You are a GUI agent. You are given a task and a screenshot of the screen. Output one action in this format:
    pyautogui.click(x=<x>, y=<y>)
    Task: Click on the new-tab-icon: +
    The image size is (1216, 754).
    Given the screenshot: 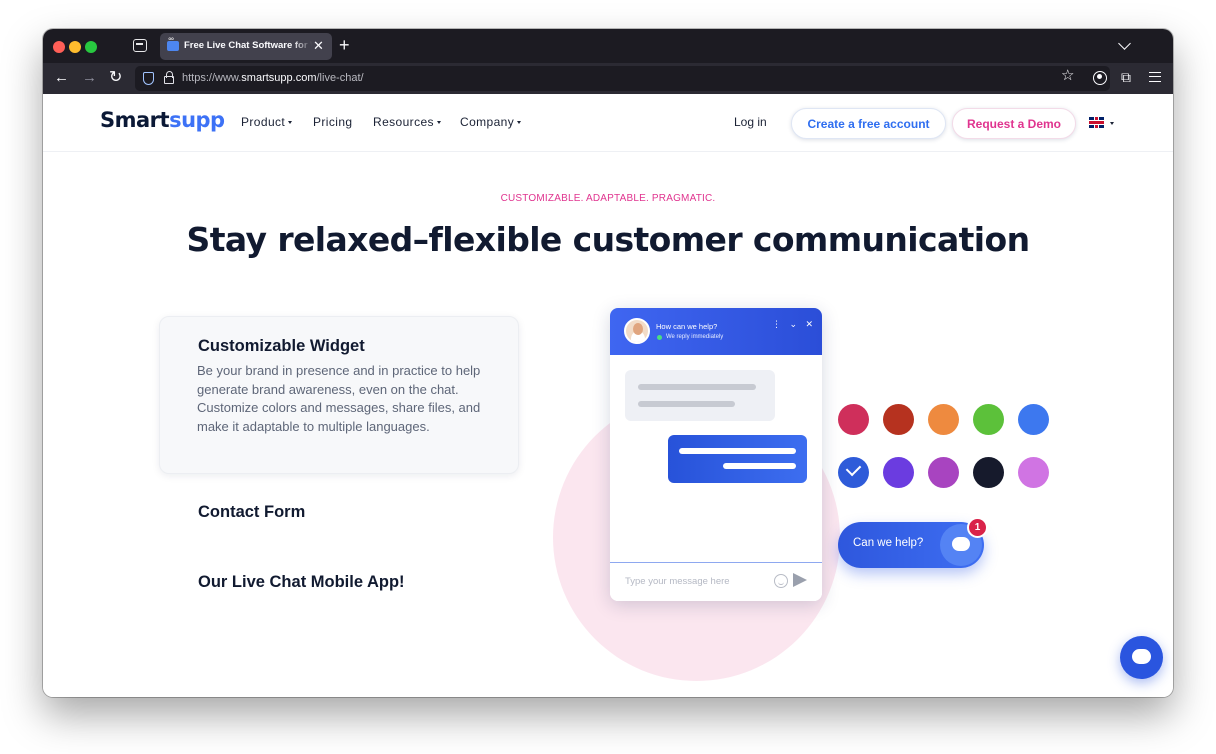 What is the action you would take?
    pyautogui.click(x=344, y=45)
    